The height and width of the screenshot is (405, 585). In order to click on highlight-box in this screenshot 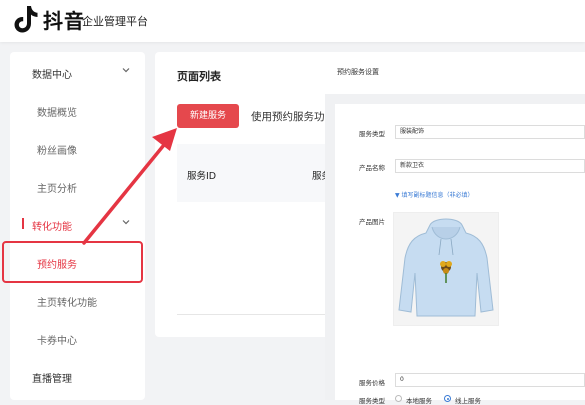, I will do `click(72, 262)`.